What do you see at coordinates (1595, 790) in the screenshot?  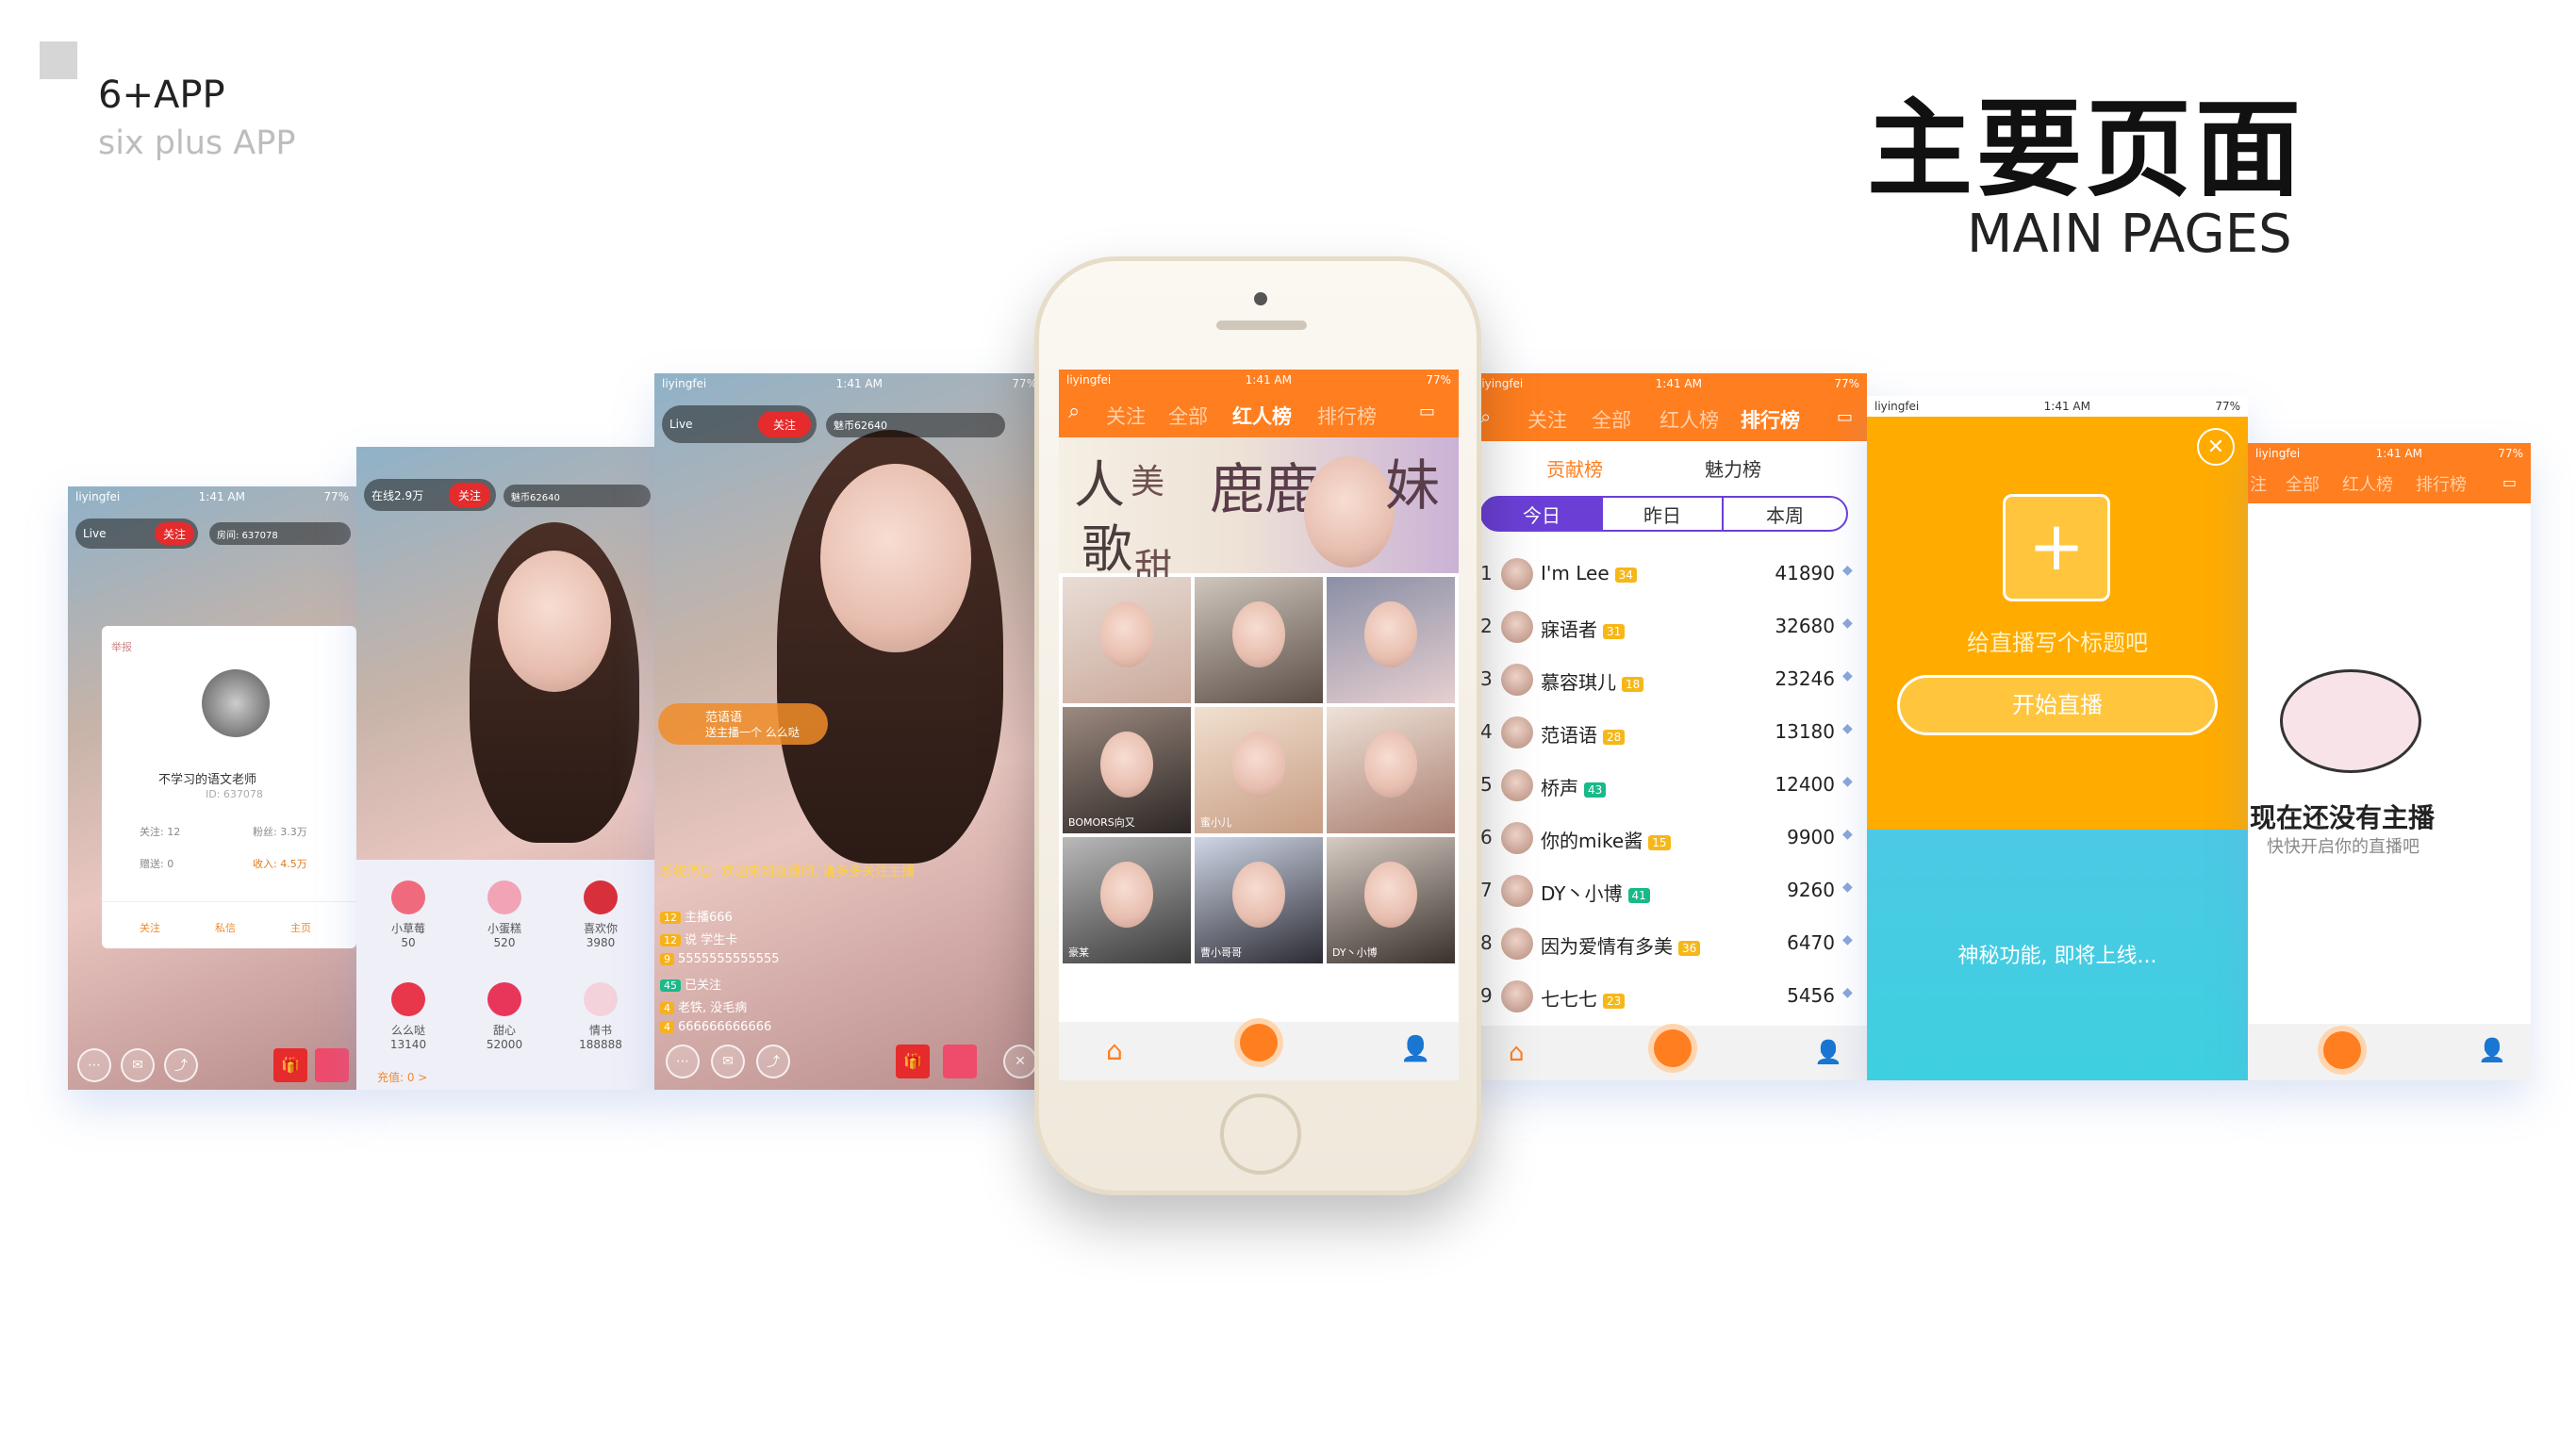 I see `level-badge: 43` at bounding box center [1595, 790].